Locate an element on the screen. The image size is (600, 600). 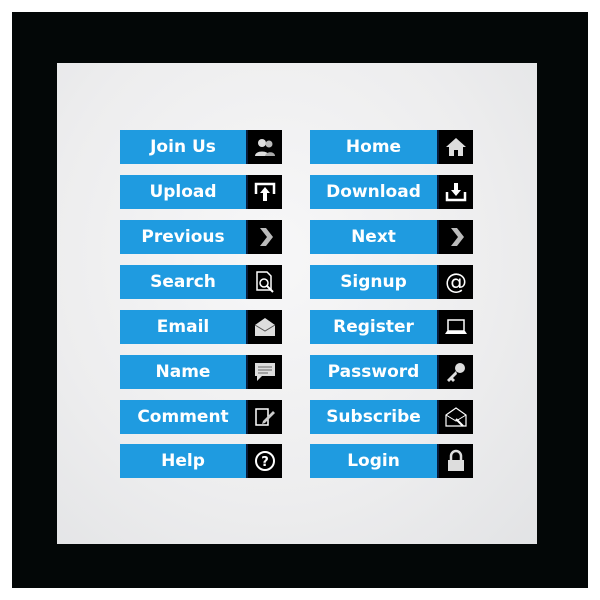
login-button: Login is located at coordinates (391, 461).